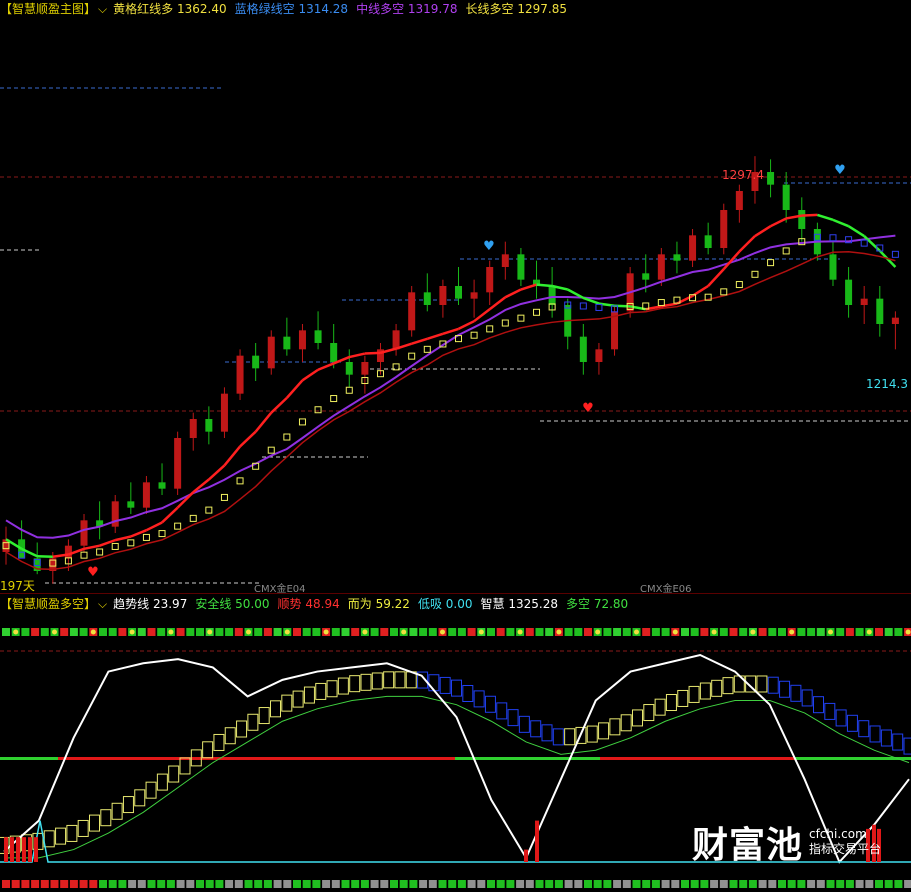 This screenshot has width=911, height=892. Describe the element at coordinates (840, 170) in the screenshot. I see `heart-icon: ♥` at that location.